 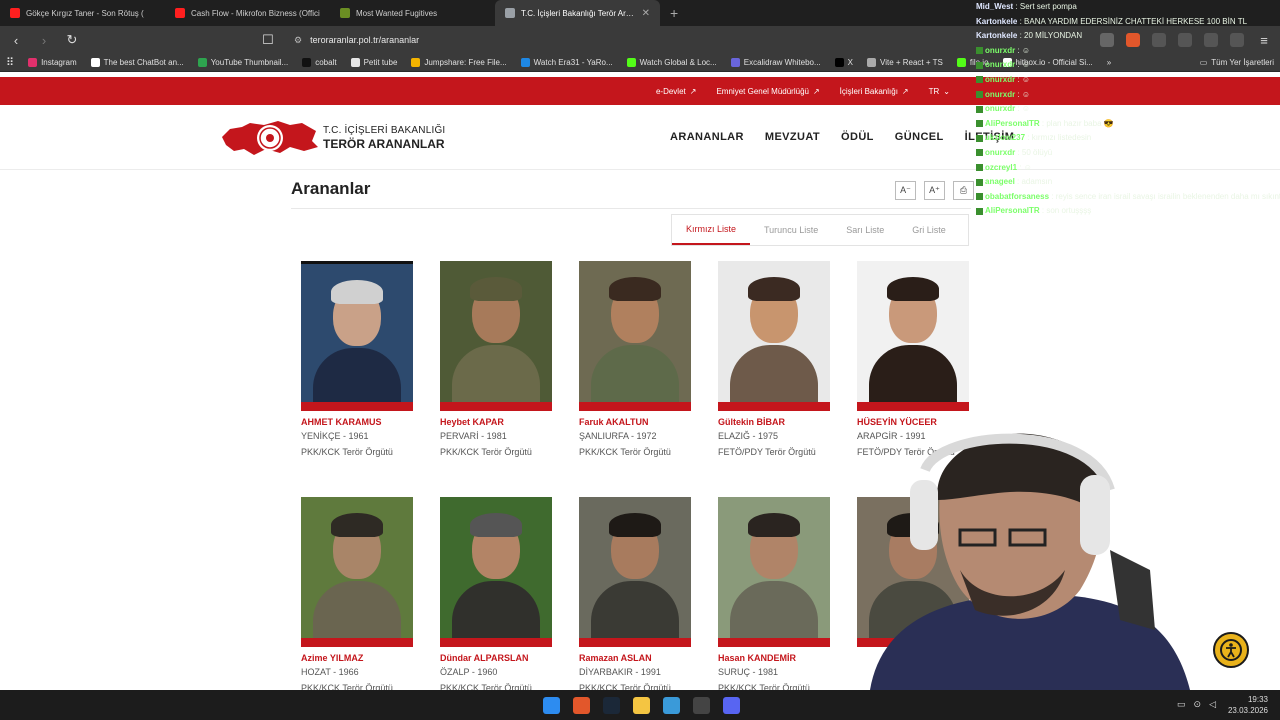 What do you see at coordinates (1128, 36) in the screenshot?
I see `chat-message: Kartonkele : 20 MİLYONDAN` at bounding box center [1128, 36].